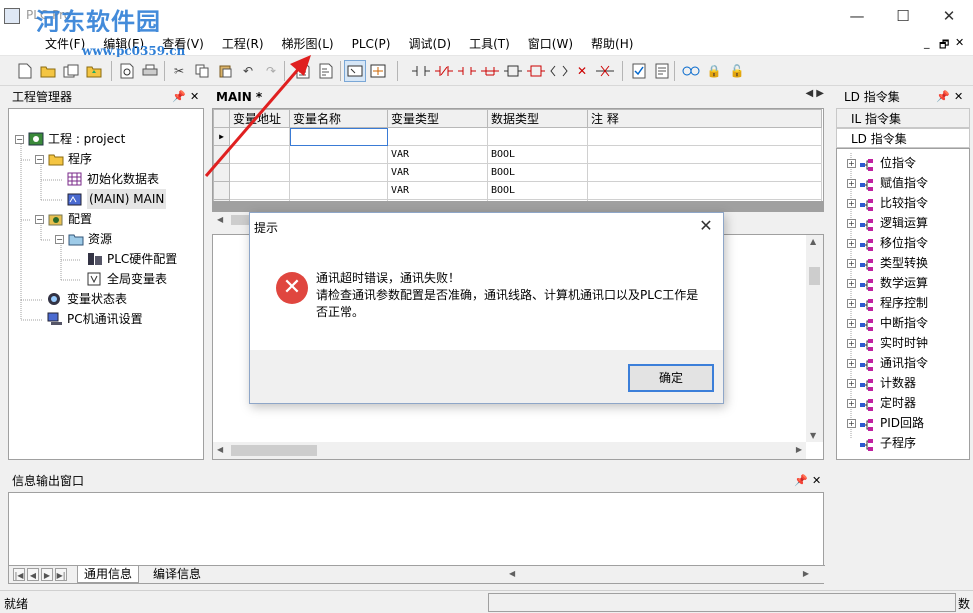  What do you see at coordinates (48, 71) in the screenshot?
I see `open-folder-icon` at bounding box center [48, 71].